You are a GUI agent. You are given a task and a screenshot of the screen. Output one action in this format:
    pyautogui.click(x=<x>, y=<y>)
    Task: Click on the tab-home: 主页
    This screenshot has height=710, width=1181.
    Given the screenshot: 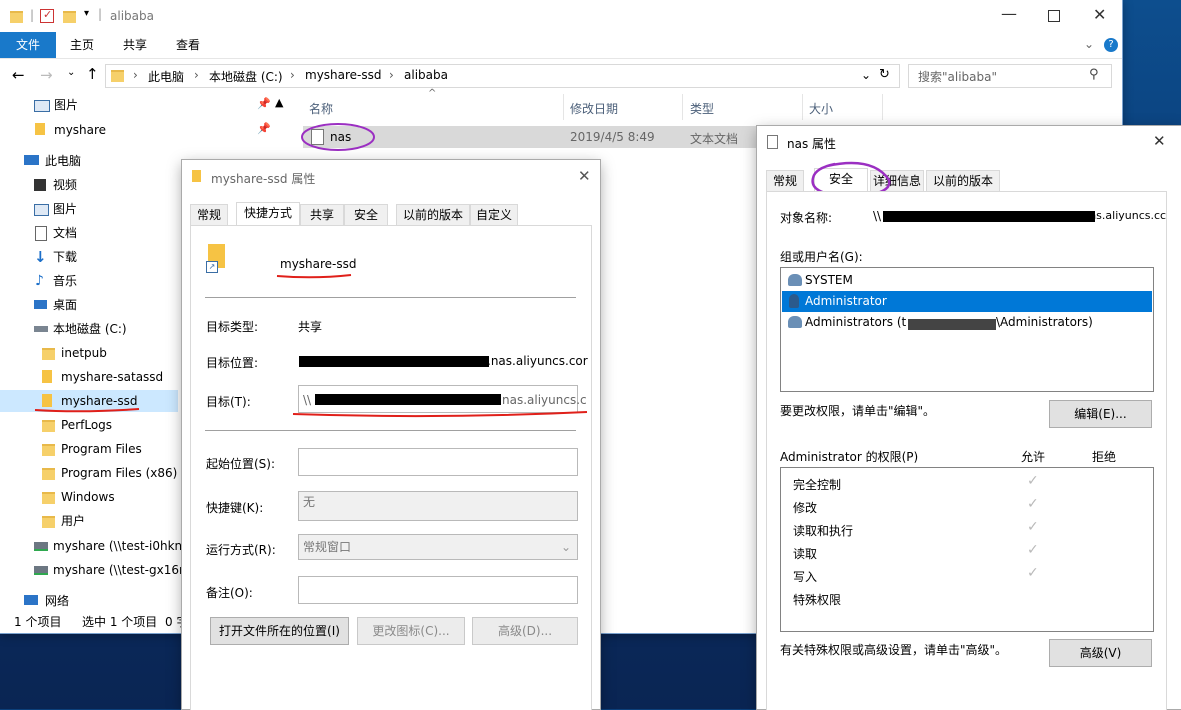 What is the action you would take?
    pyautogui.click(x=82, y=45)
    